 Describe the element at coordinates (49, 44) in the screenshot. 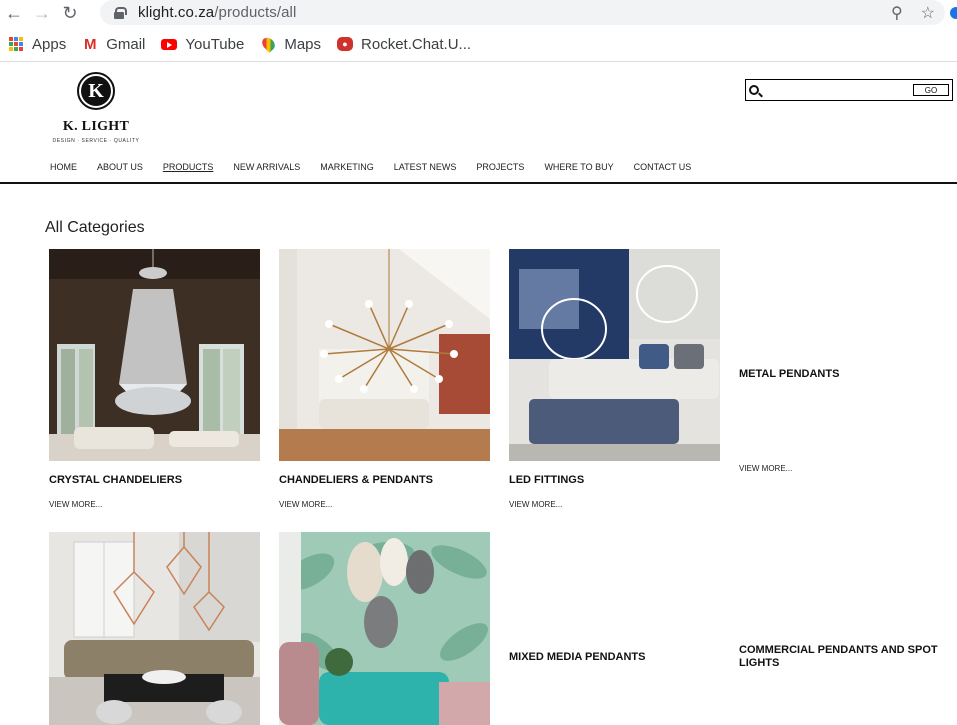

I see `bookmark-label: Apps` at that location.